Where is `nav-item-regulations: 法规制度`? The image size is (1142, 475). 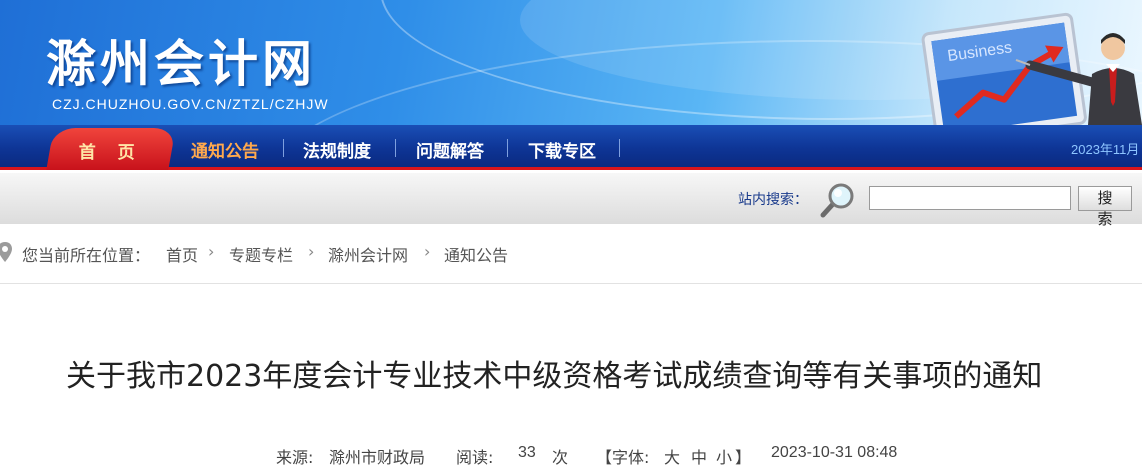 nav-item-regulations: 法规制度 is located at coordinates (337, 149).